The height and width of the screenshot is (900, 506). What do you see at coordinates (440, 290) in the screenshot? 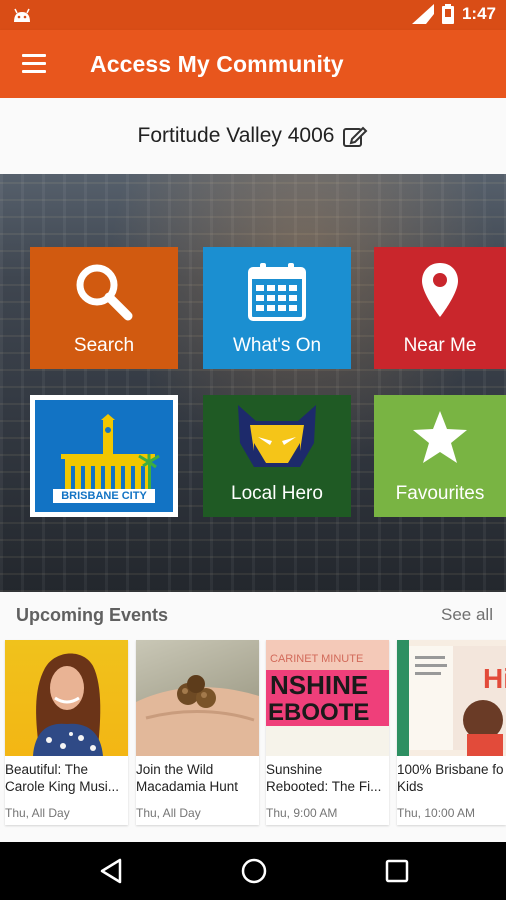
I see `map-pin-icon` at bounding box center [440, 290].